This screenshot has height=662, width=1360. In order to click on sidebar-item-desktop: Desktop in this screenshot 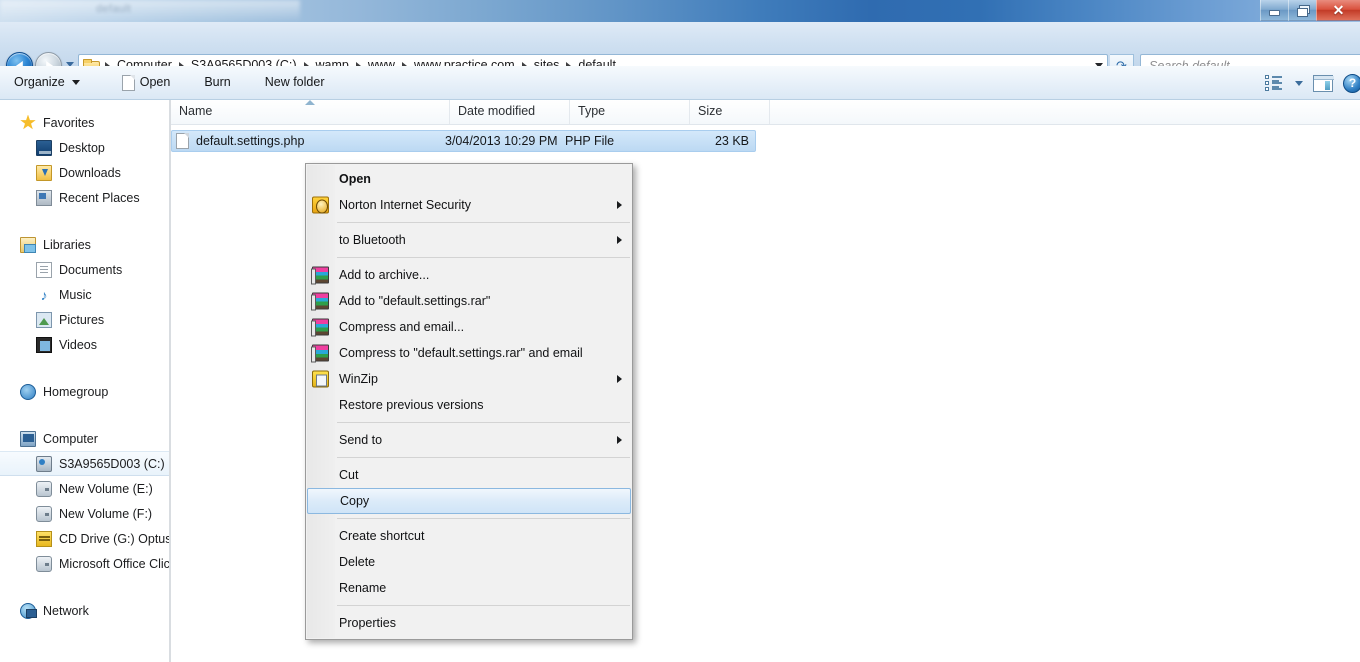, I will do `click(84, 147)`.